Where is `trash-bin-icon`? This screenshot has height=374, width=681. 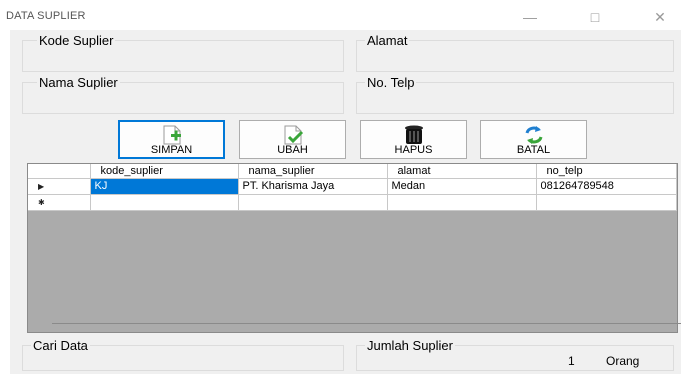 trash-bin-icon is located at coordinates (413, 134).